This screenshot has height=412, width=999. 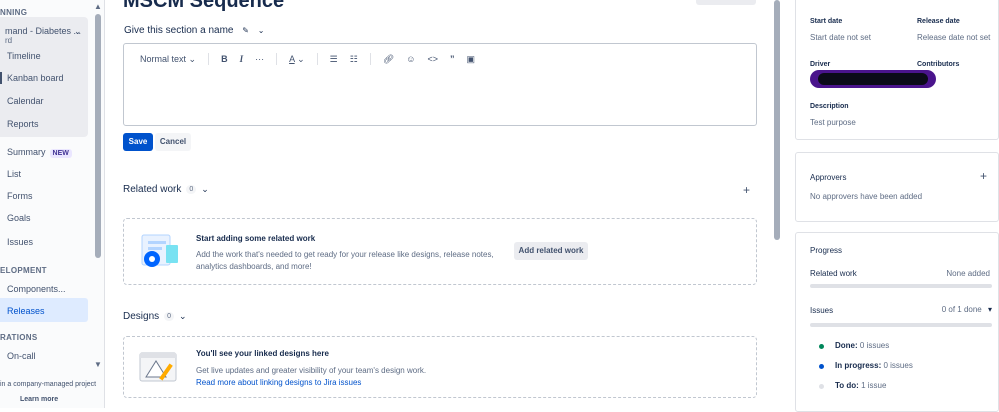 What do you see at coordinates (14, 174) in the screenshot?
I see `sidebar-item-list: List` at bounding box center [14, 174].